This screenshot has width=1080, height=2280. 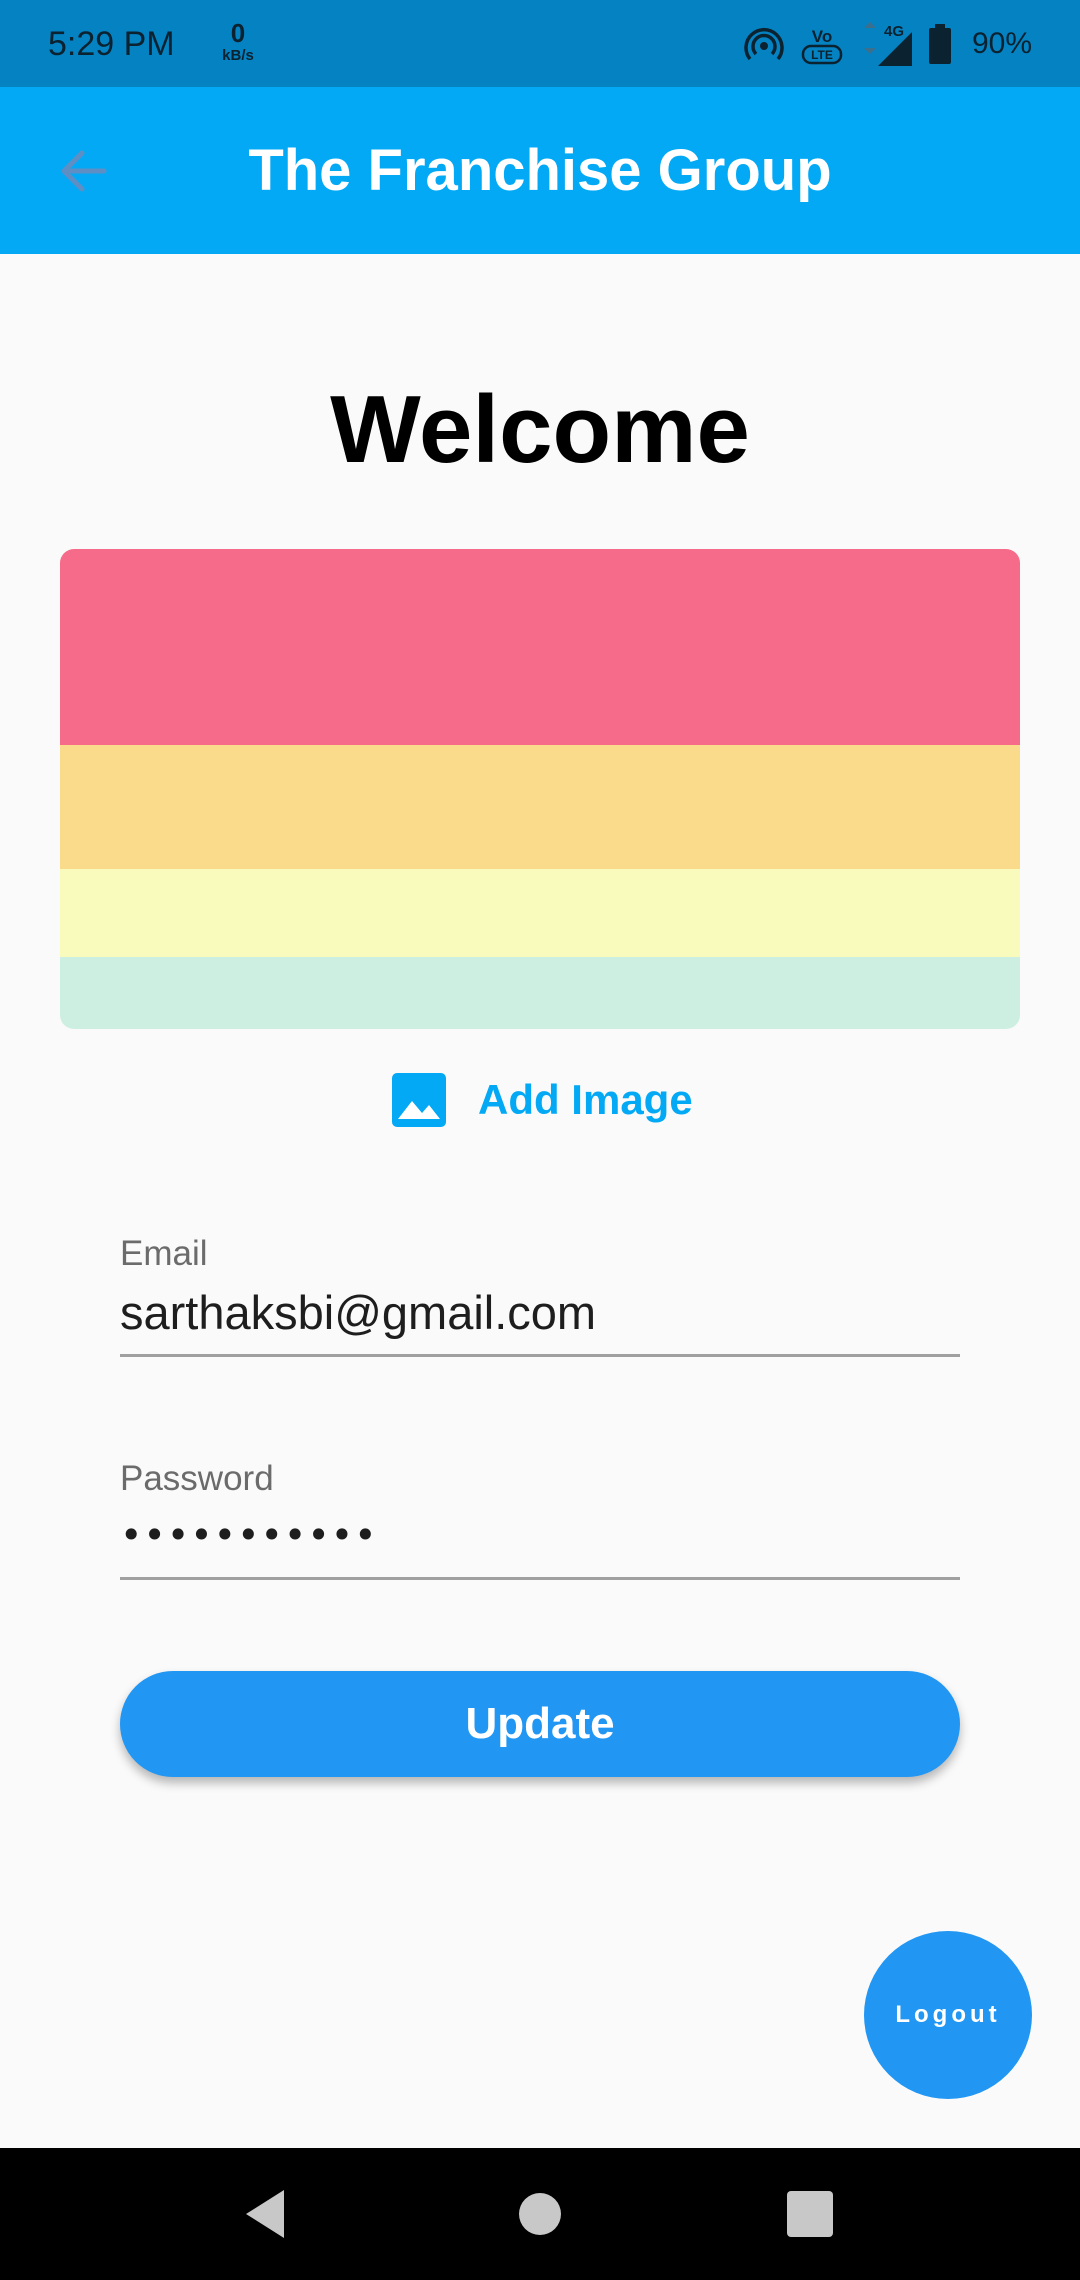 What do you see at coordinates (764, 44) in the screenshot?
I see `hotspot-icon` at bounding box center [764, 44].